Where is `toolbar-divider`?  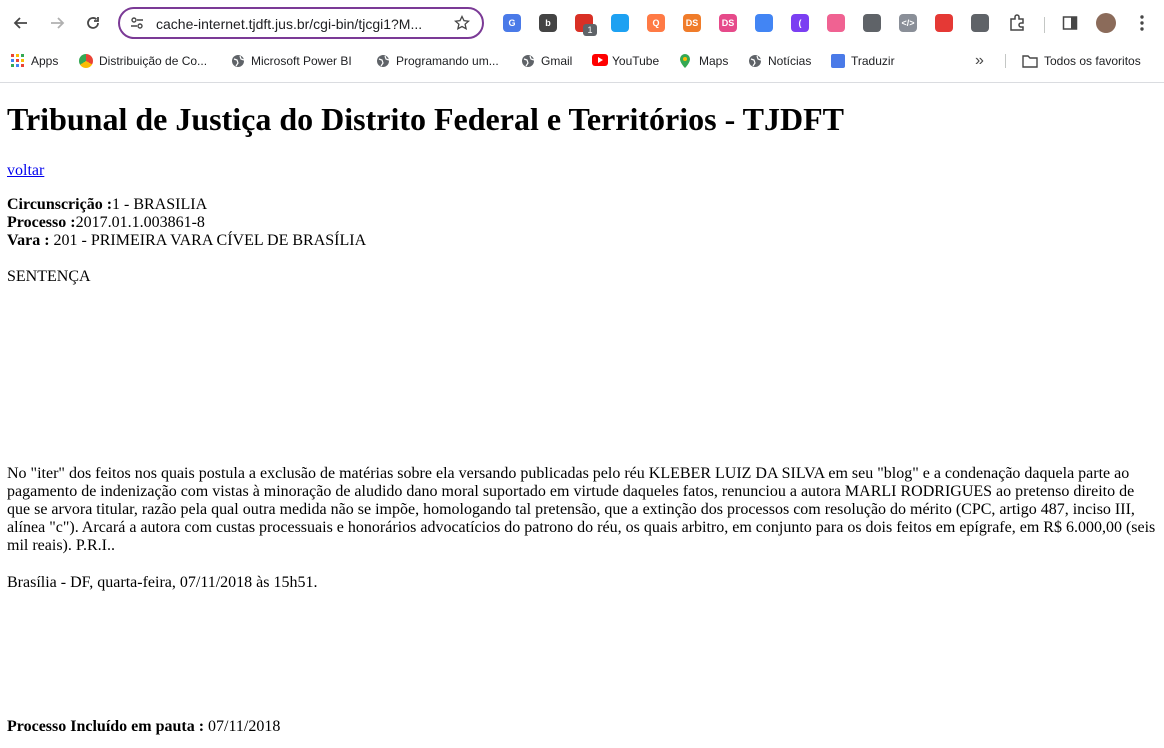
toolbar-divider is located at coordinates (1044, 25).